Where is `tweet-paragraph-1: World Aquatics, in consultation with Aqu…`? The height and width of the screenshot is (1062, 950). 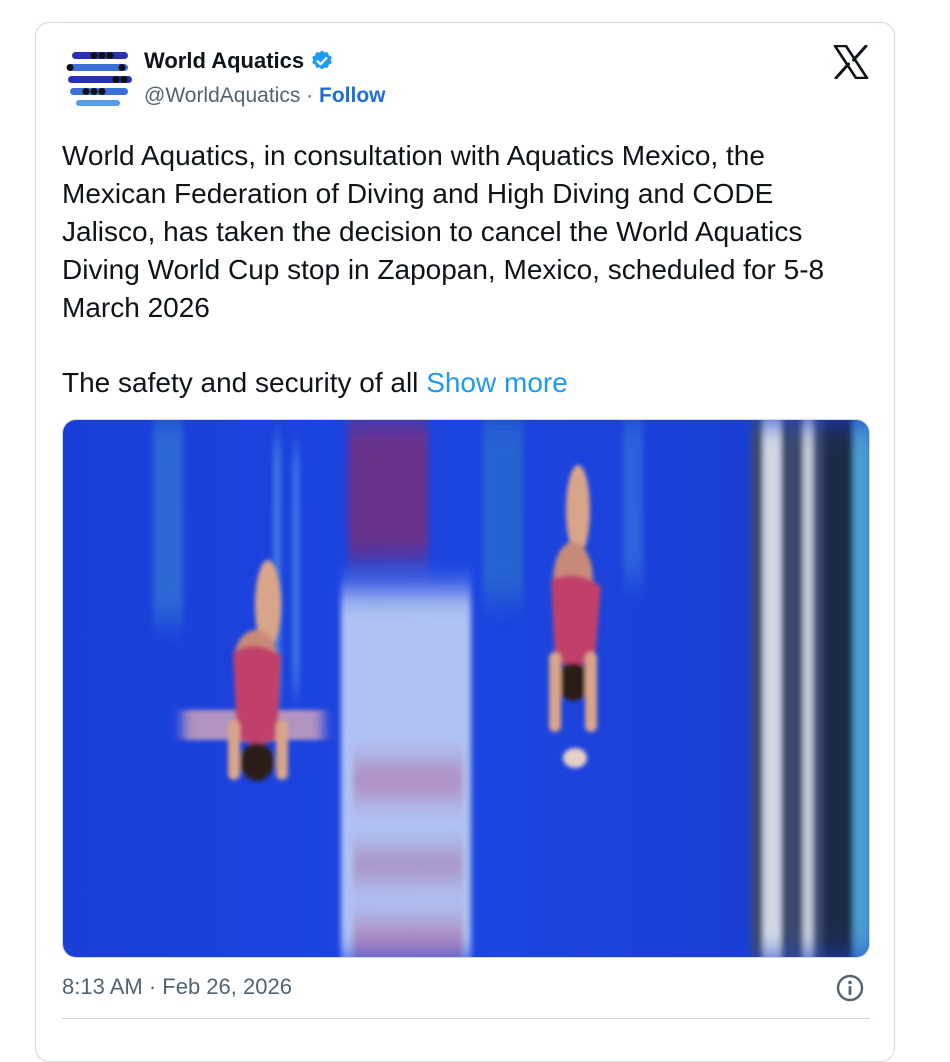
tweet-paragraph-1: World Aquatics, in consultation with Aqu… is located at coordinates (443, 231).